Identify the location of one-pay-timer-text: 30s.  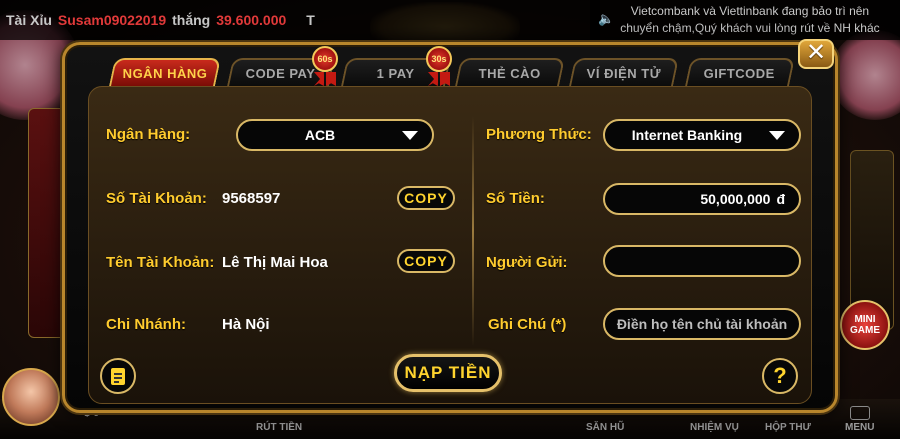
(439, 59).